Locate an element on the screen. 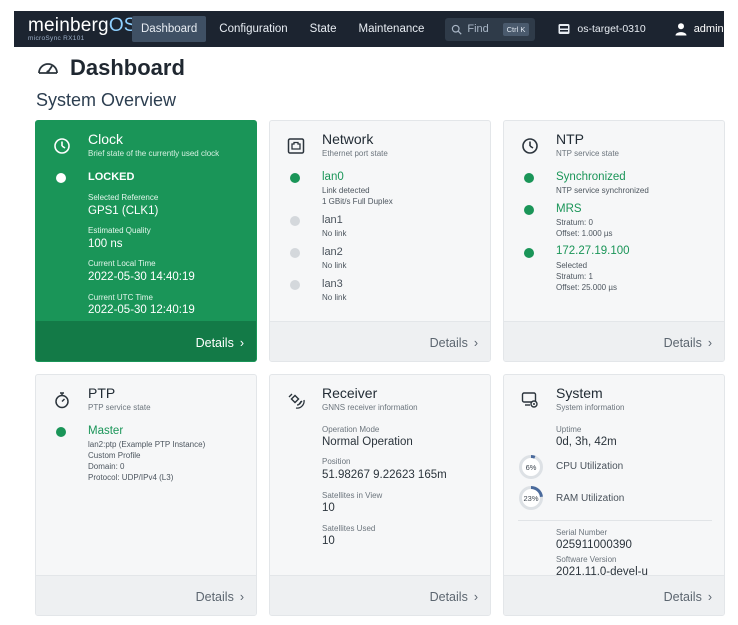 This screenshot has width=738, height=625. lan1-status-dot is located at coordinates (295, 221).